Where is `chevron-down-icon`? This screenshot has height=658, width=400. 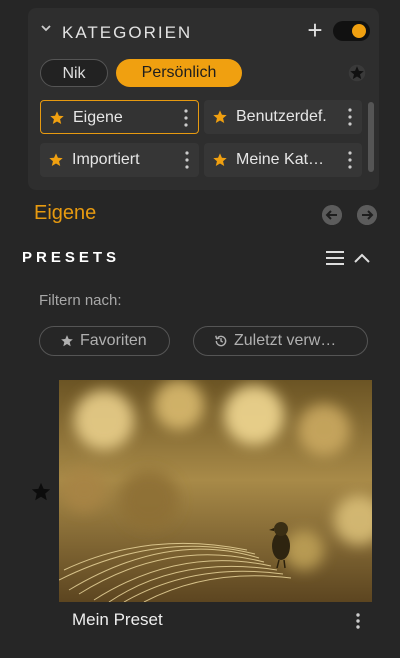 chevron-down-icon is located at coordinates (46, 28).